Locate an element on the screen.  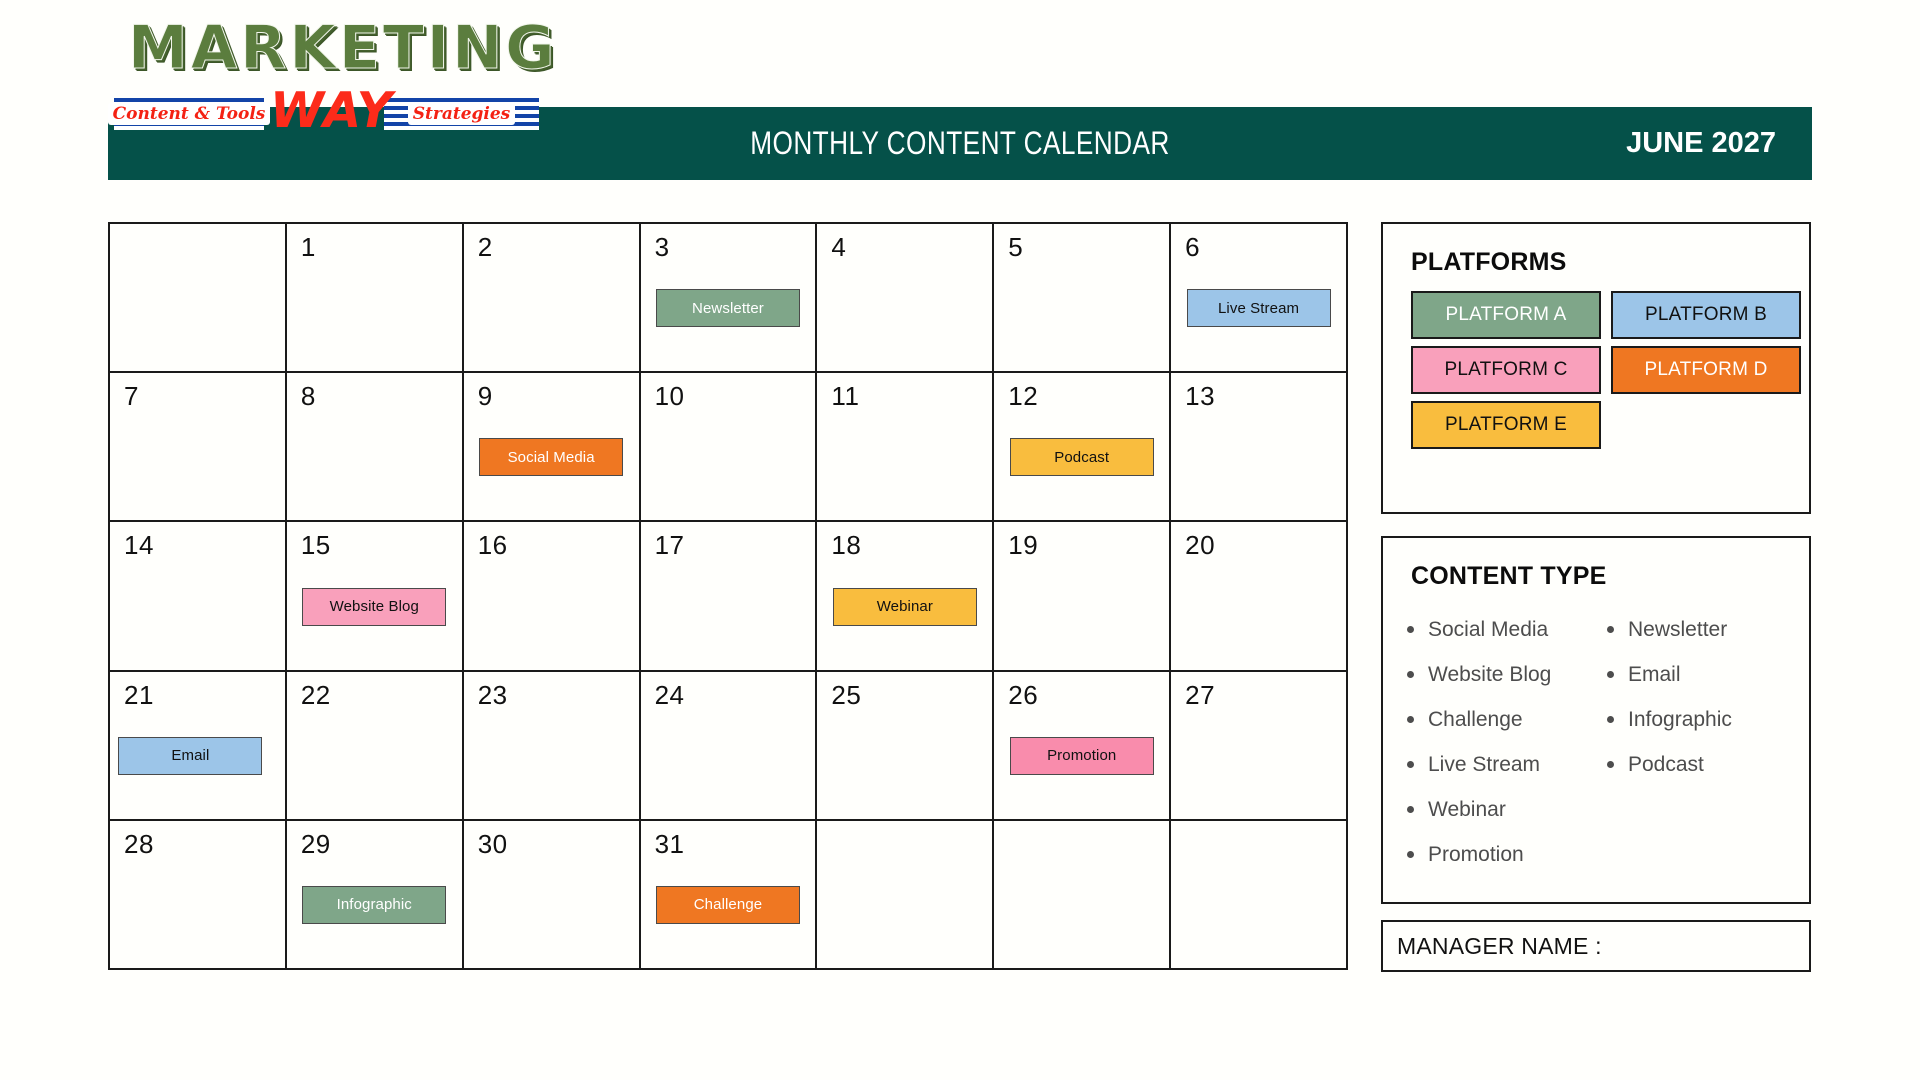
calendar-day-cell: 19 is located at coordinates (1083, 597).